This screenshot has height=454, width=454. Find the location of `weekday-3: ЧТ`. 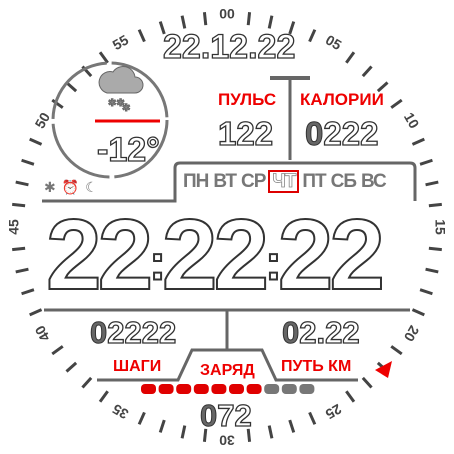

weekday-3: ЧТ is located at coordinates (284, 181).